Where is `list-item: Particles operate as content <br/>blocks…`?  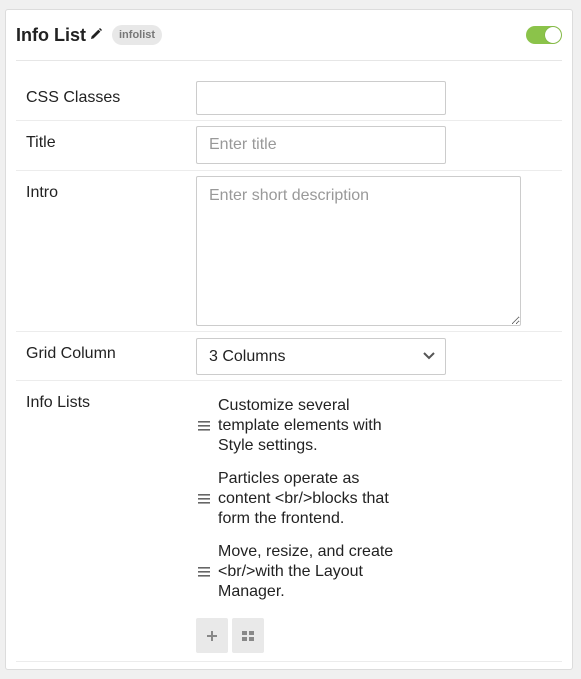 list-item: Particles operate as content <br/>blocks… is located at coordinates (306, 499).